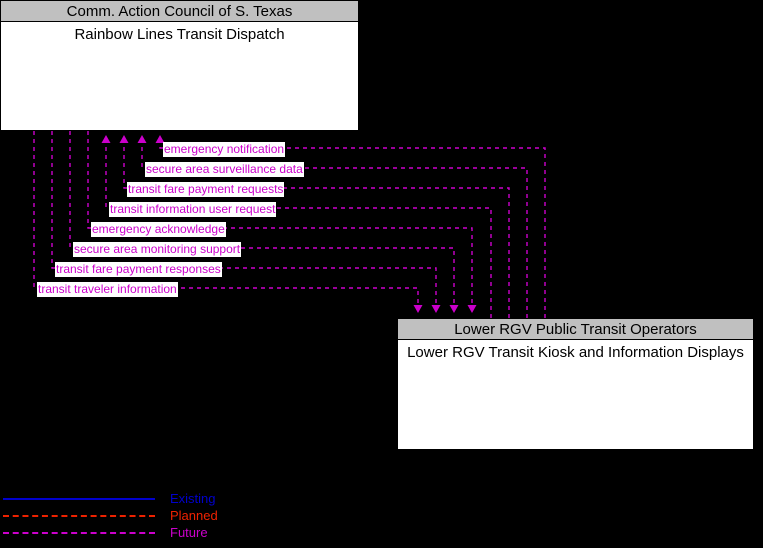  I want to click on legend-line-future, so click(79, 533).